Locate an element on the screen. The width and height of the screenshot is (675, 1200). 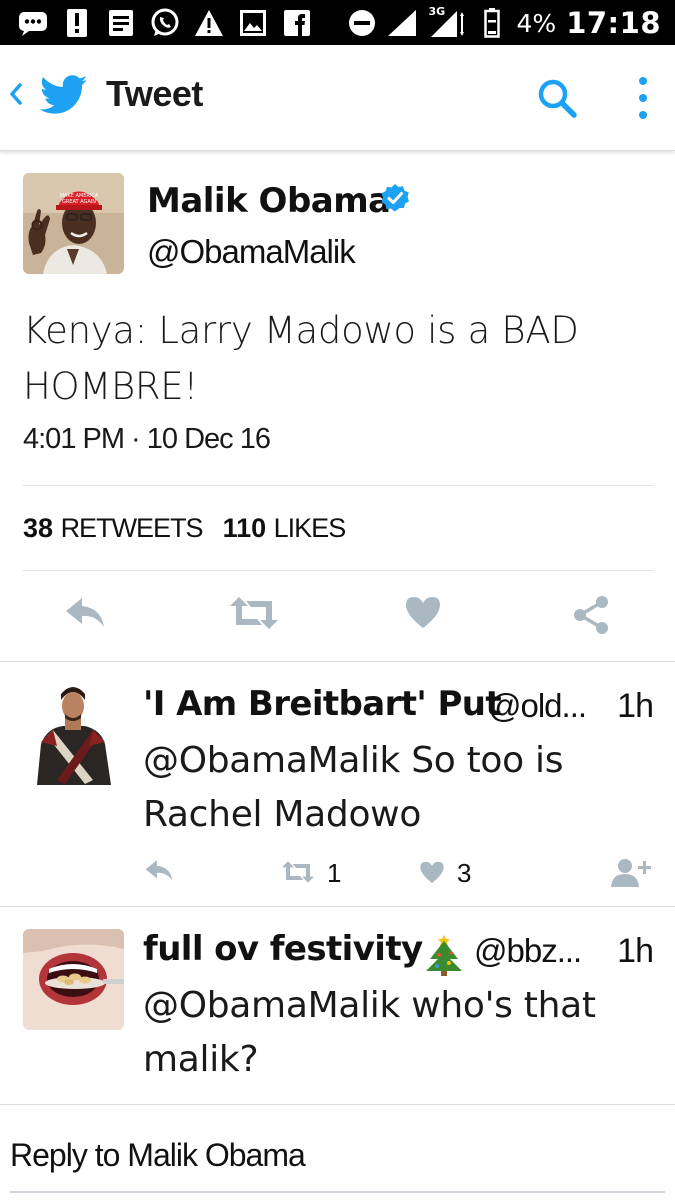
twitter-bird-icon is located at coordinates (63, 97).